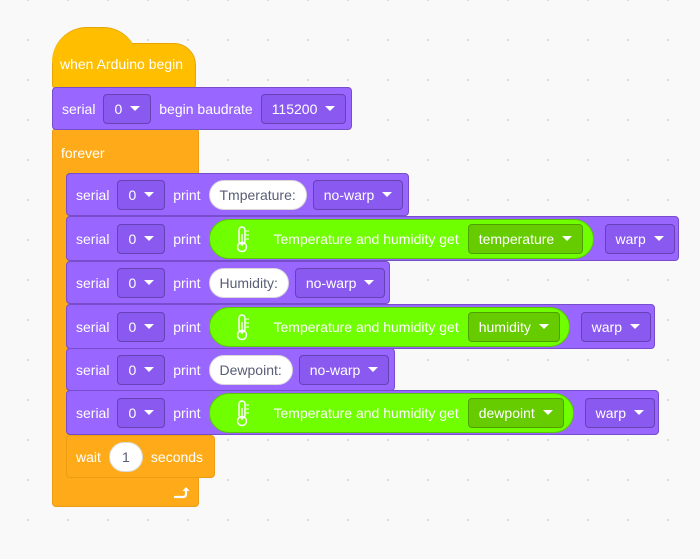 The height and width of the screenshot is (559, 700). What do you see at coordinates (88, 456) in the screenshot?
I see `wait-label: wait` at bounding box center [88, 456].